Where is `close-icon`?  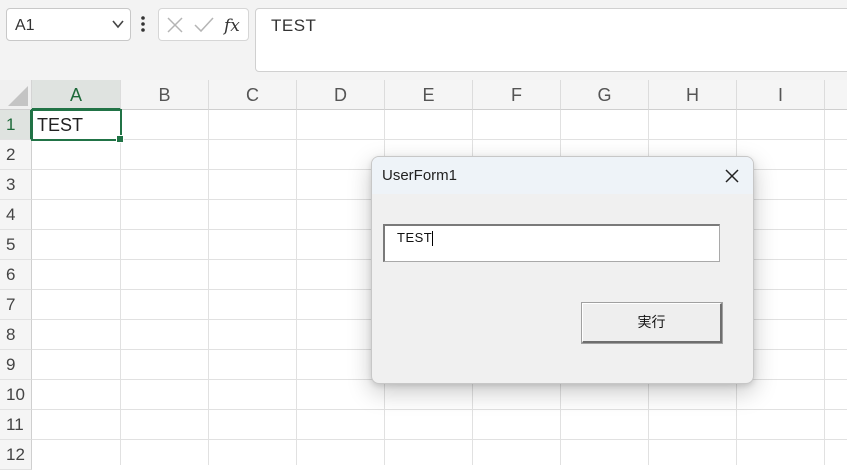 close-icon is located at coordinates (732, 176).